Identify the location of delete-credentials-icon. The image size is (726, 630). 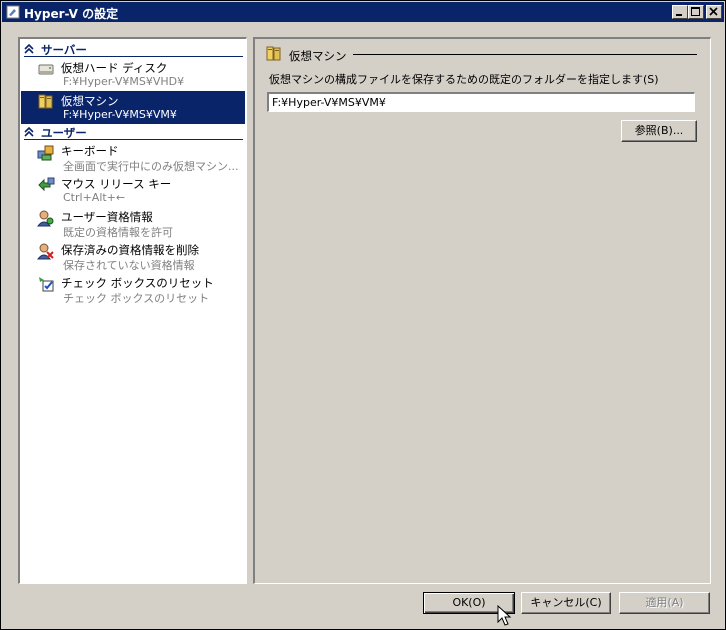
(45, 251).